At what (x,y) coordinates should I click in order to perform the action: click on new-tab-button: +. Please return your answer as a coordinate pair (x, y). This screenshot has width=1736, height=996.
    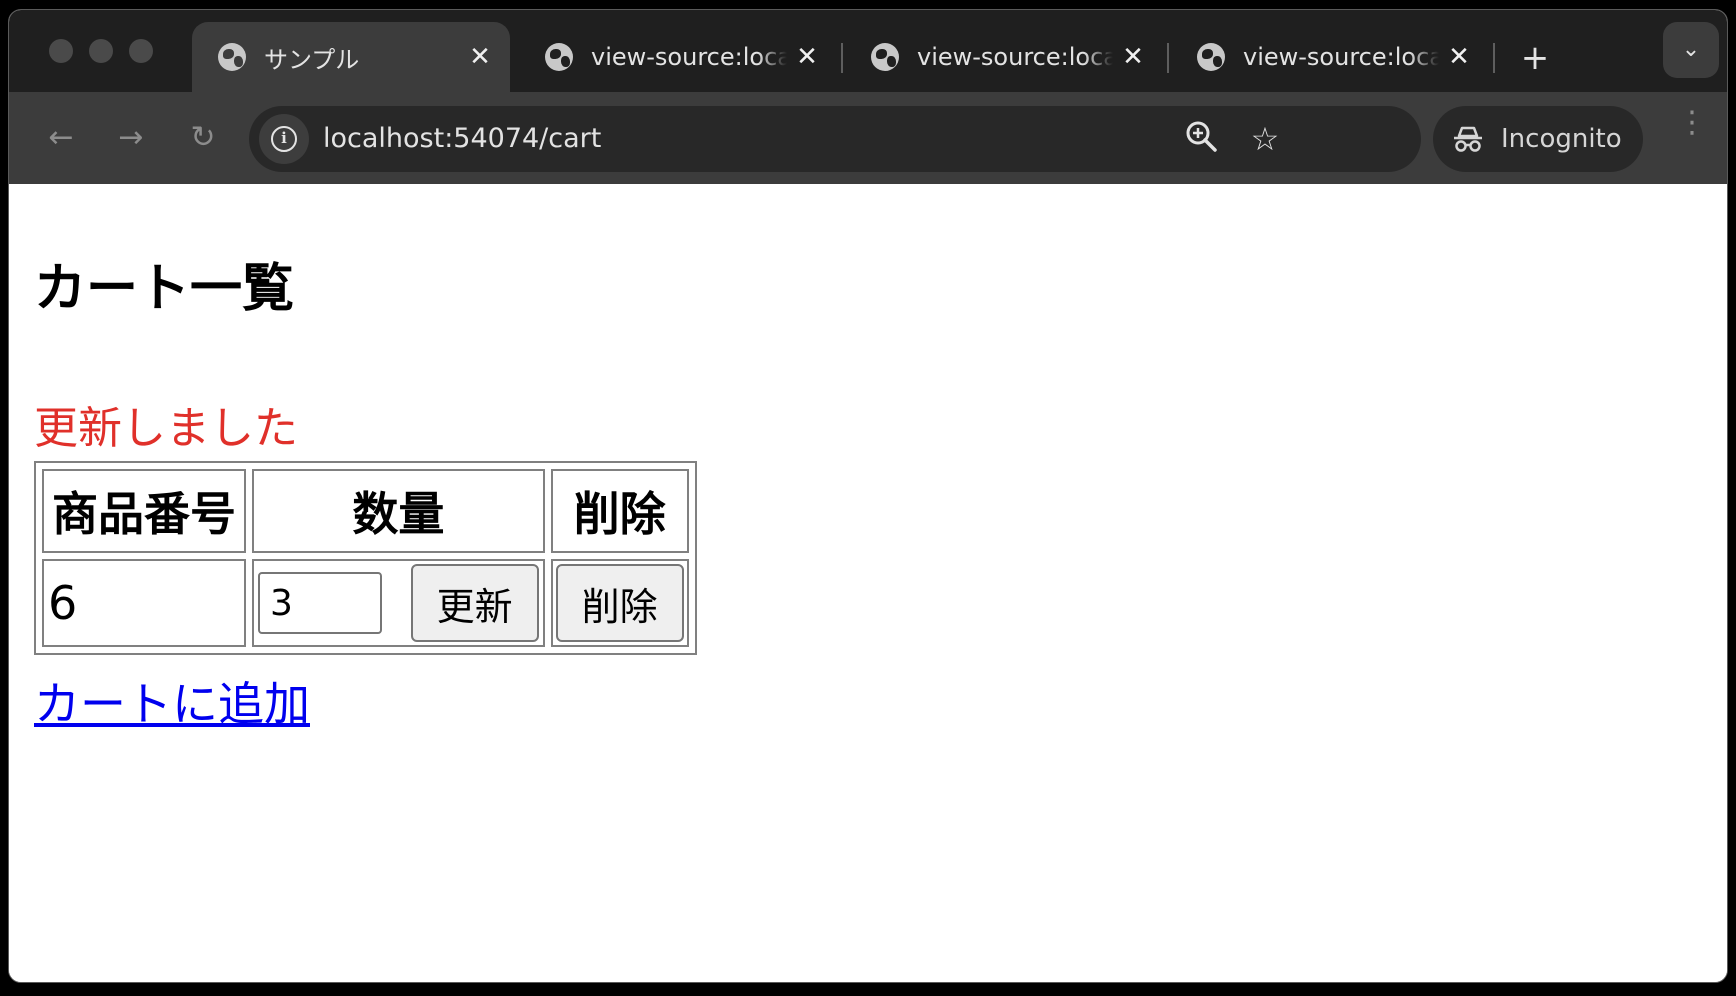
    Looking at the image, I should click on (1535, 58).